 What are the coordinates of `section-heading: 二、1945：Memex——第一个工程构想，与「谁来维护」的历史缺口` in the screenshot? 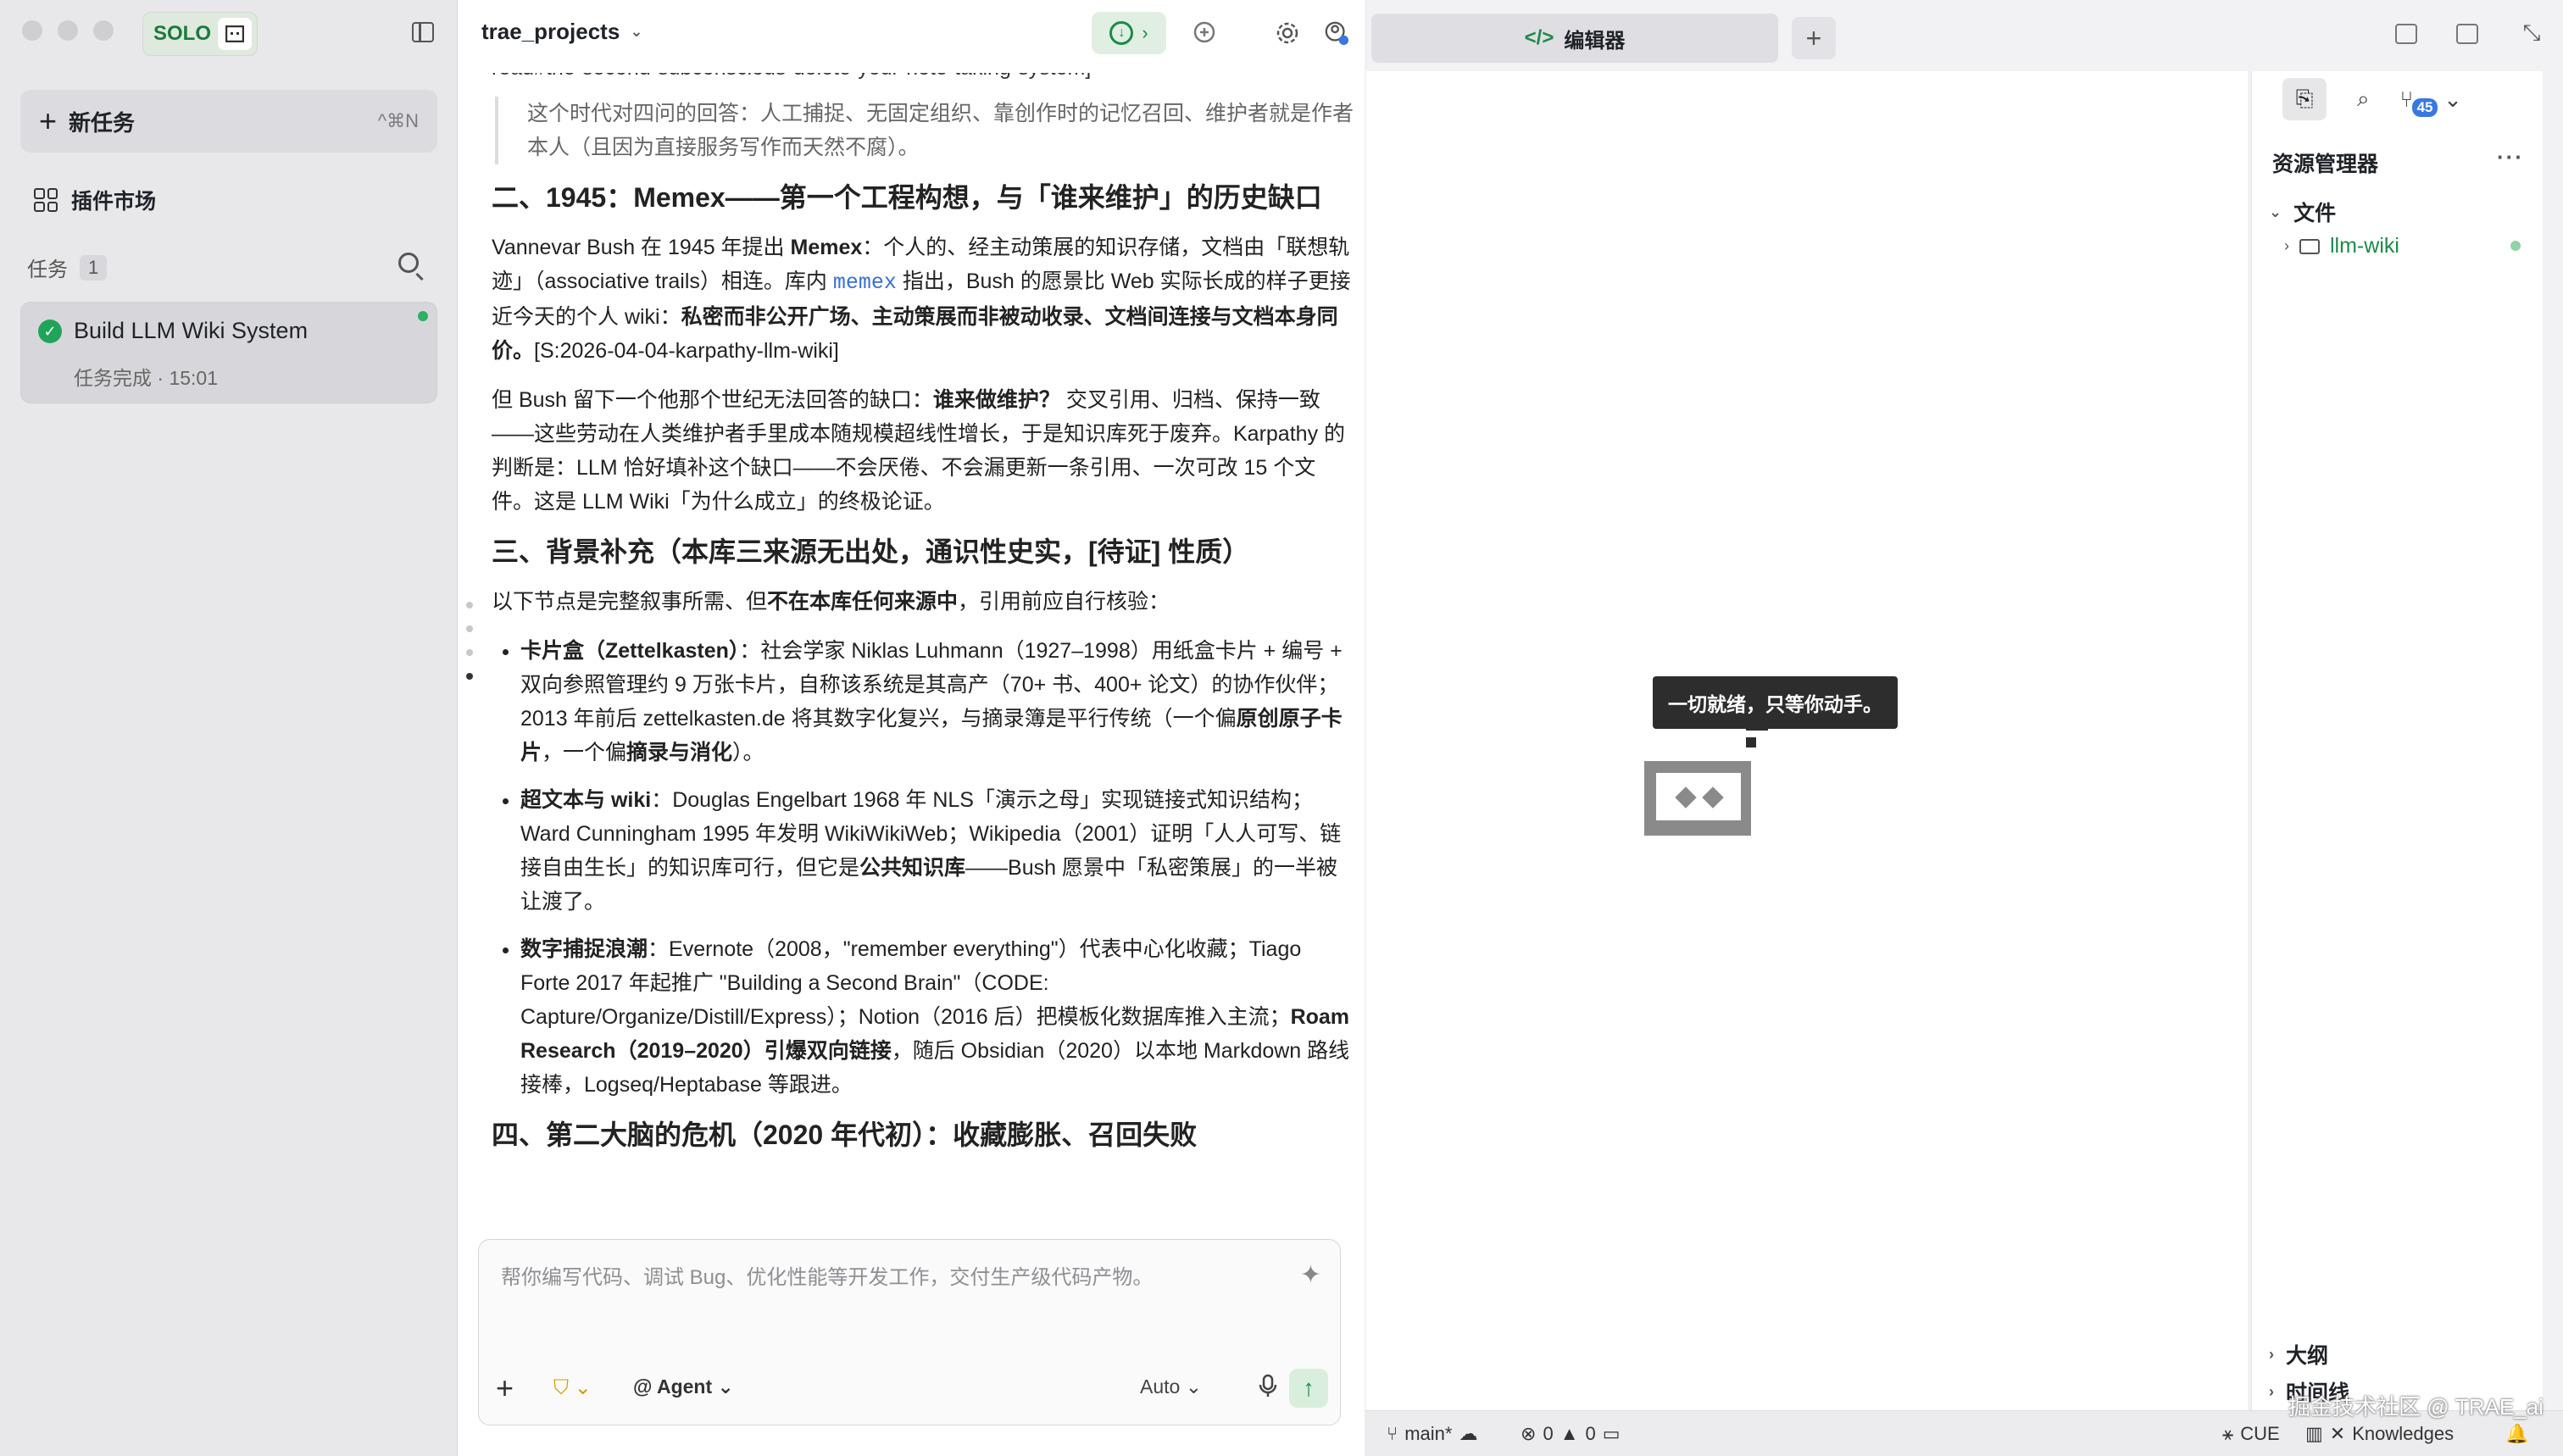 It's located at (907, 197).